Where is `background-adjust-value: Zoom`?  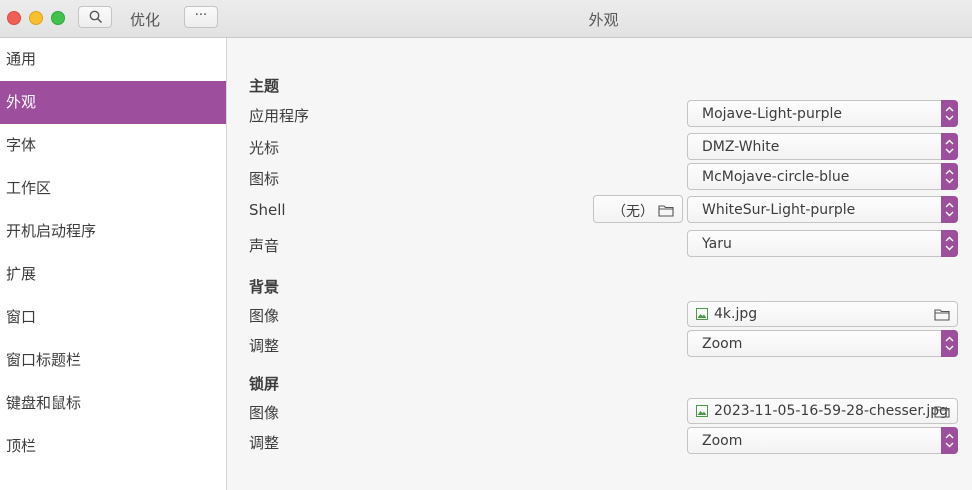 background-adjust-value: Zoom is located at coordinates (722, 344).